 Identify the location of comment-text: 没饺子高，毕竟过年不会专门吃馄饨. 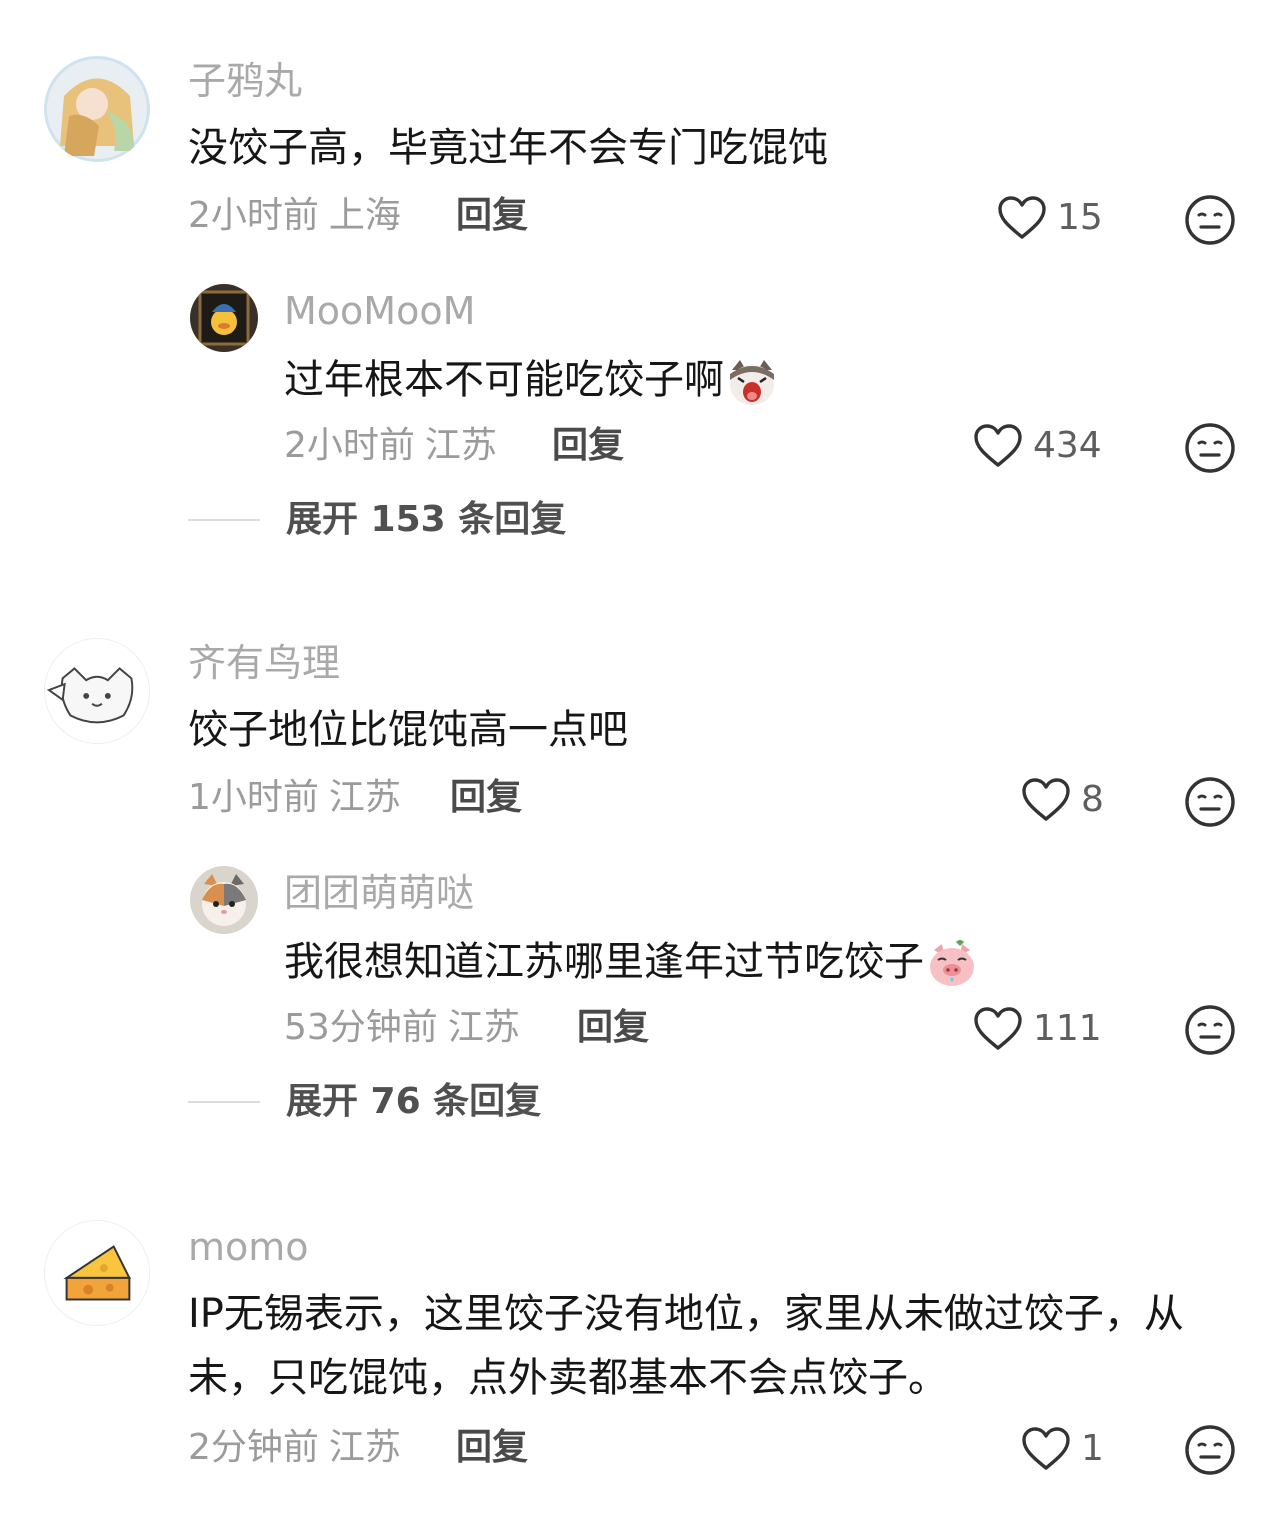
(508, 148).